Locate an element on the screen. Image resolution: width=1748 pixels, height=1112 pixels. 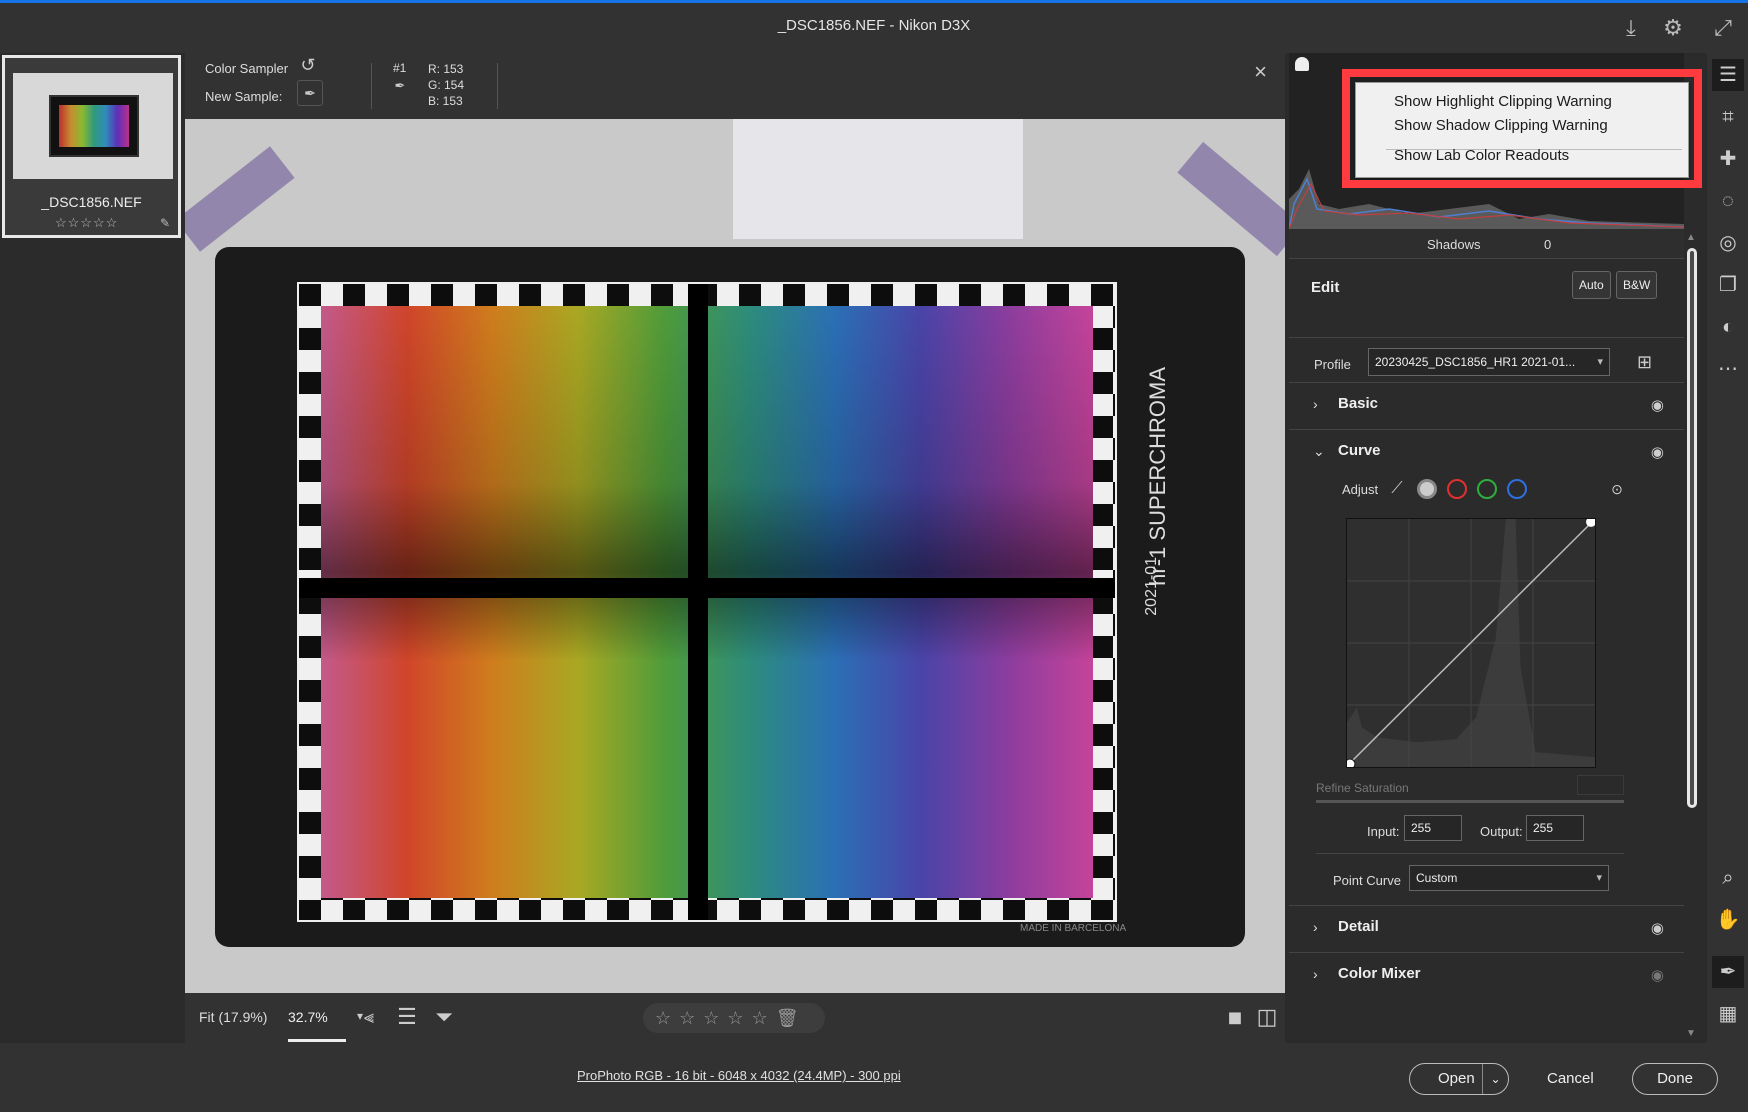
section-color-mixer: › Color Mixer ◉ is located at coordinates (1486, 975).